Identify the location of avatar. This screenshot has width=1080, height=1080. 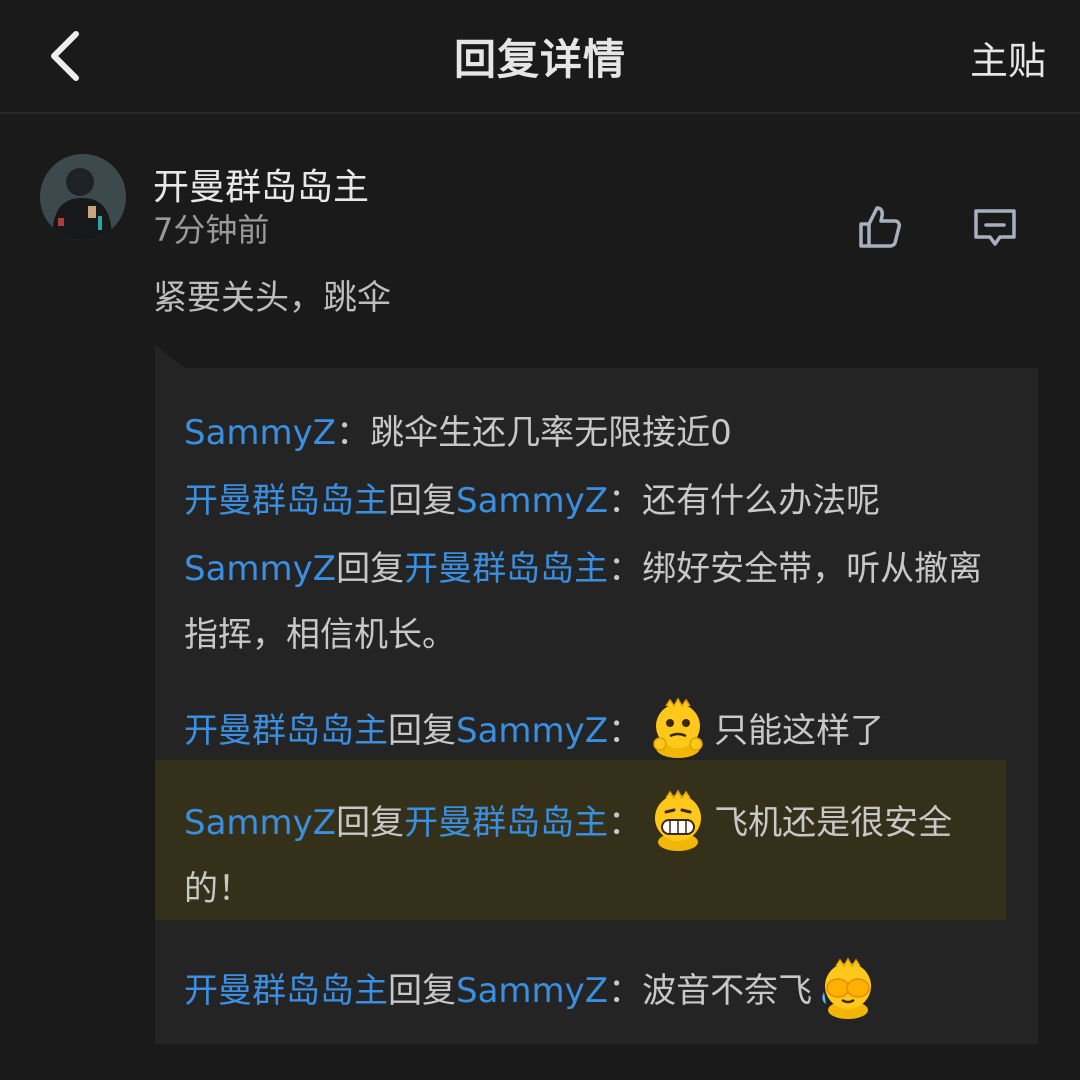
(83, 197).